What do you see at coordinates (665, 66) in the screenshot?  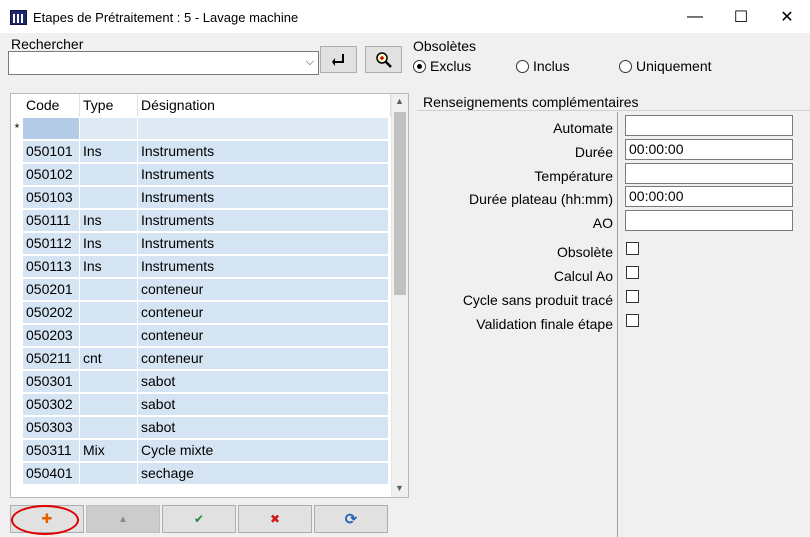 I see `radio-uniquement: Uniquement` at bounding box center [665, 66].